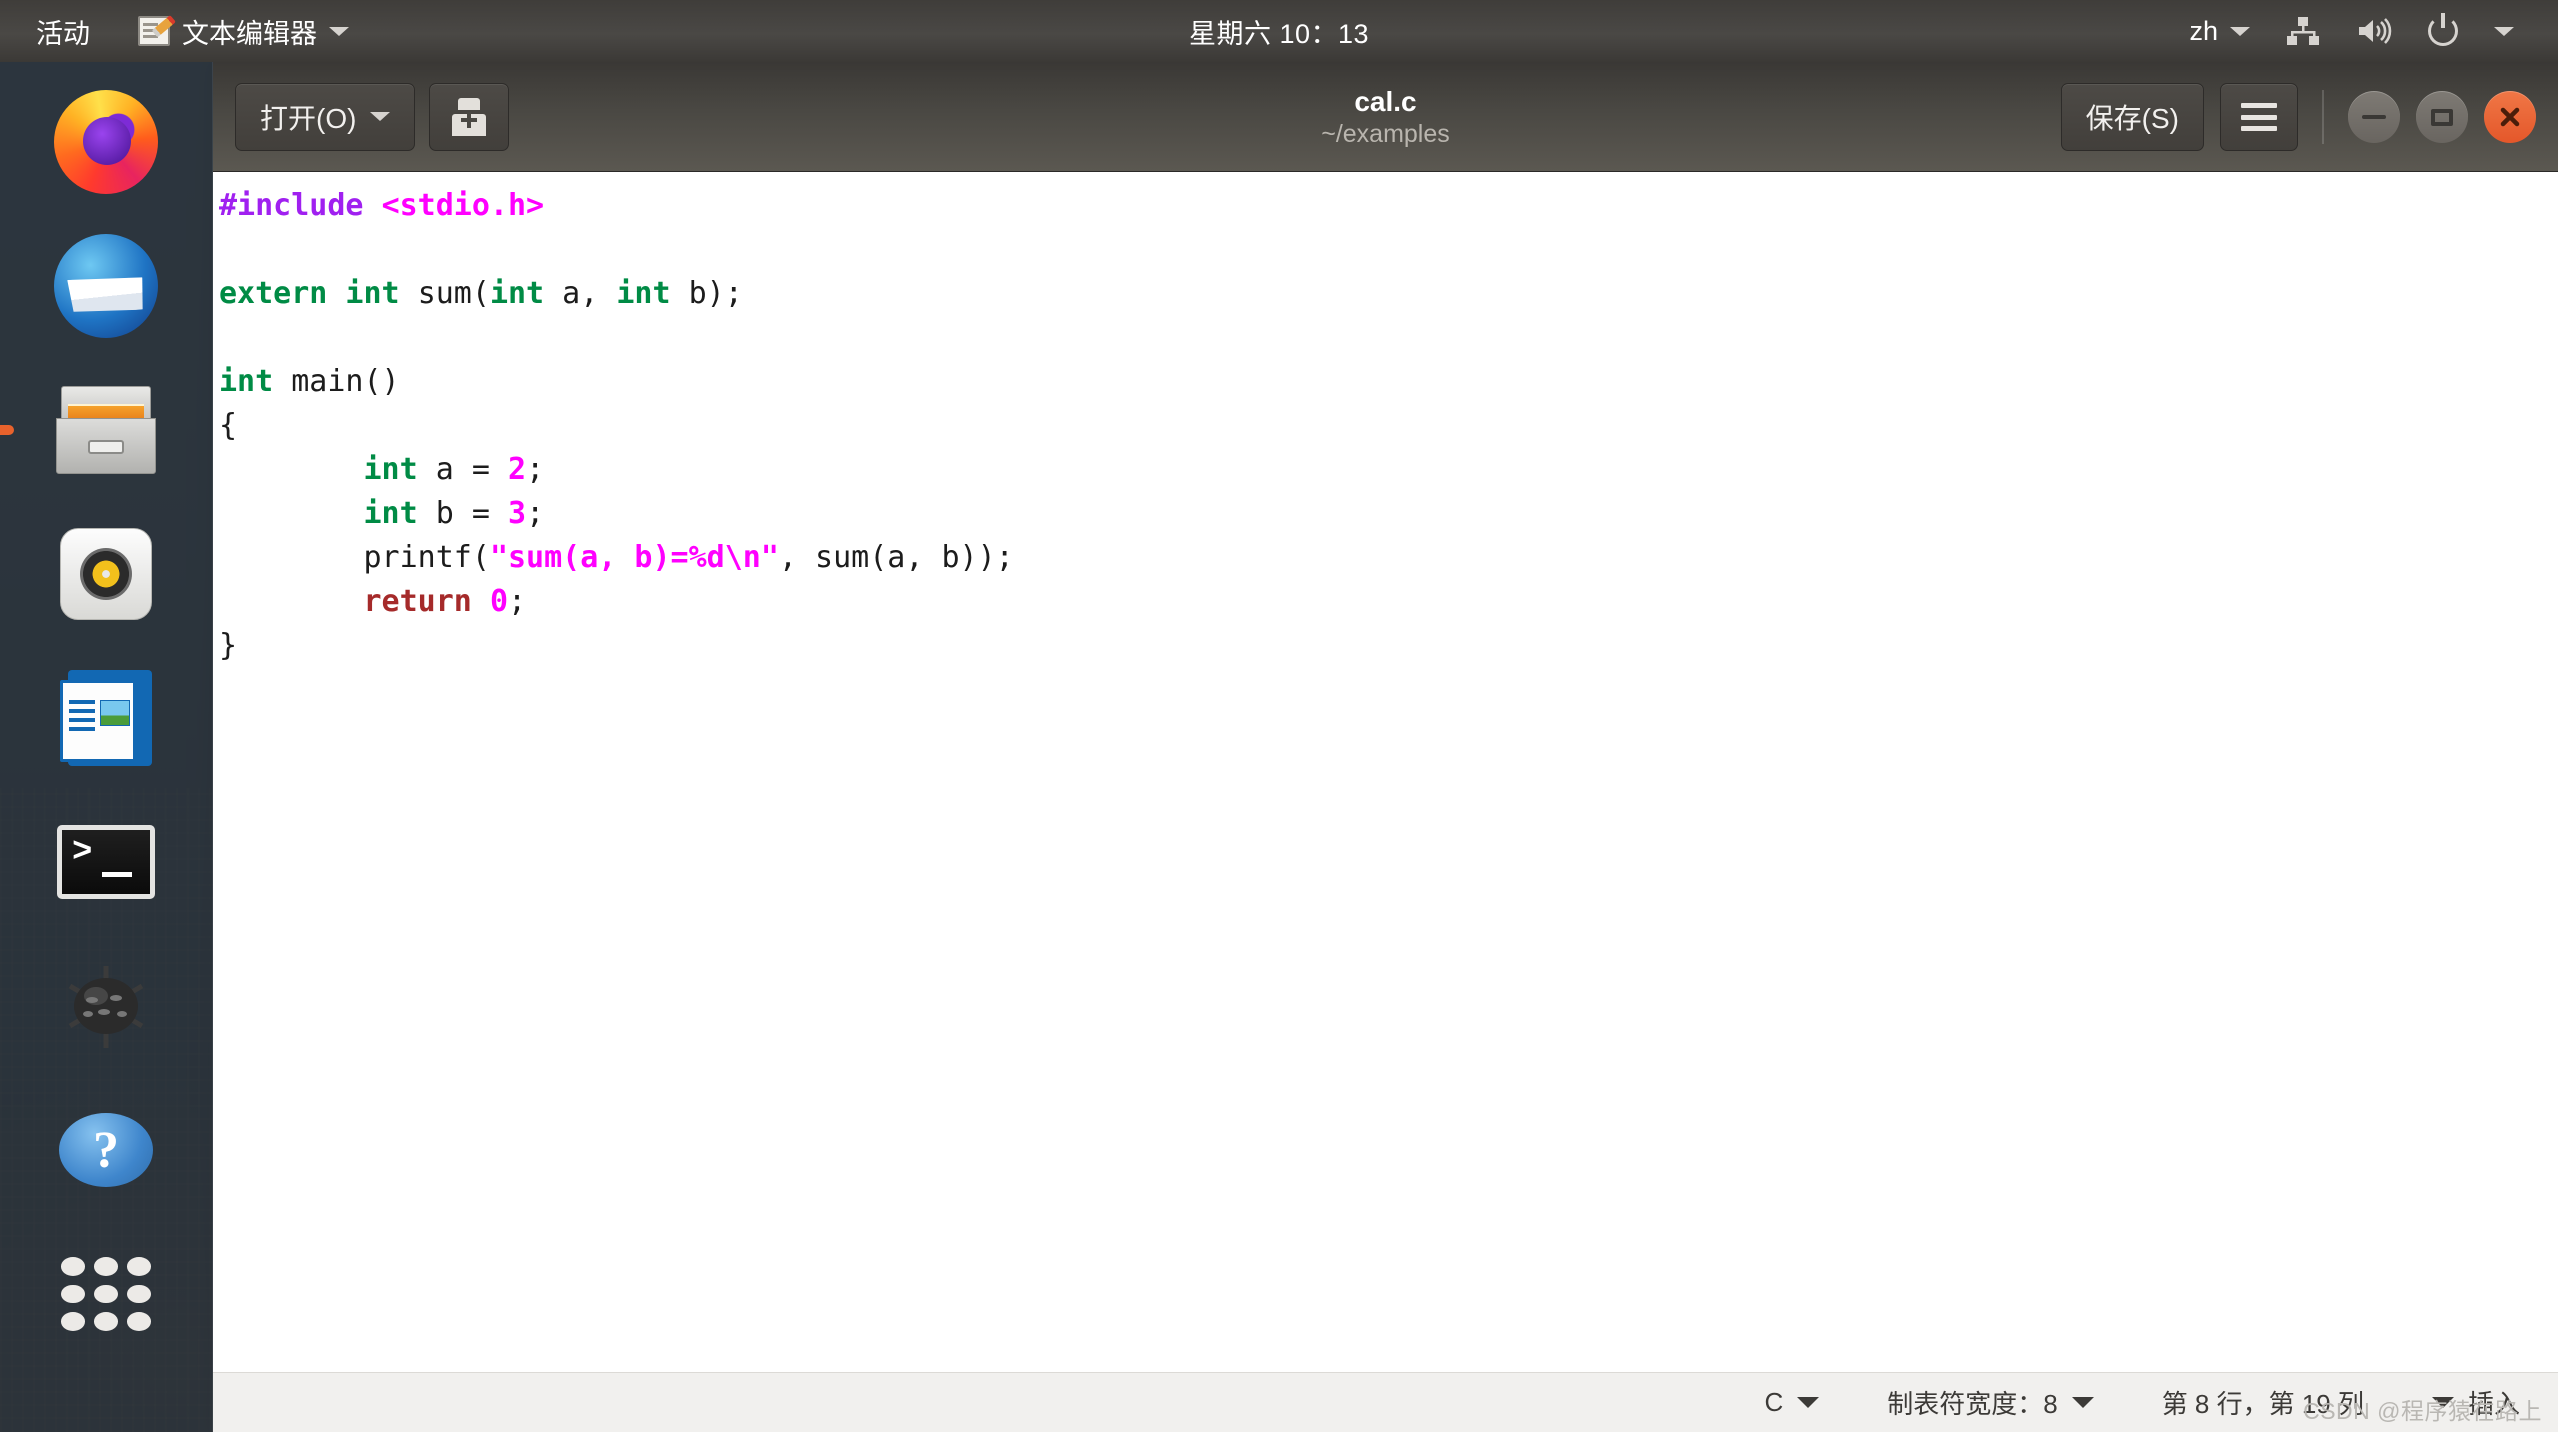  What do you see at coordinates (2323, 117) in the screenshot?
I see `header-divider` at bounding box center [2323, 117].